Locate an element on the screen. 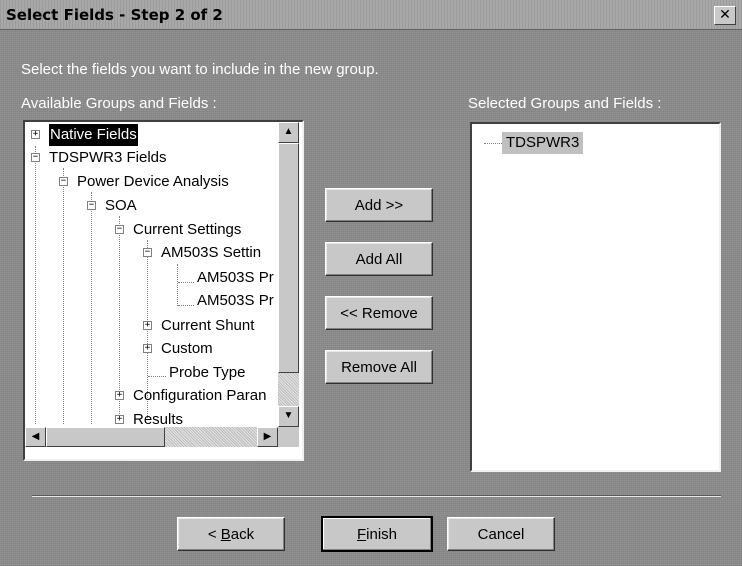  add-all-button: Add All is located at coordinates (379, 259).